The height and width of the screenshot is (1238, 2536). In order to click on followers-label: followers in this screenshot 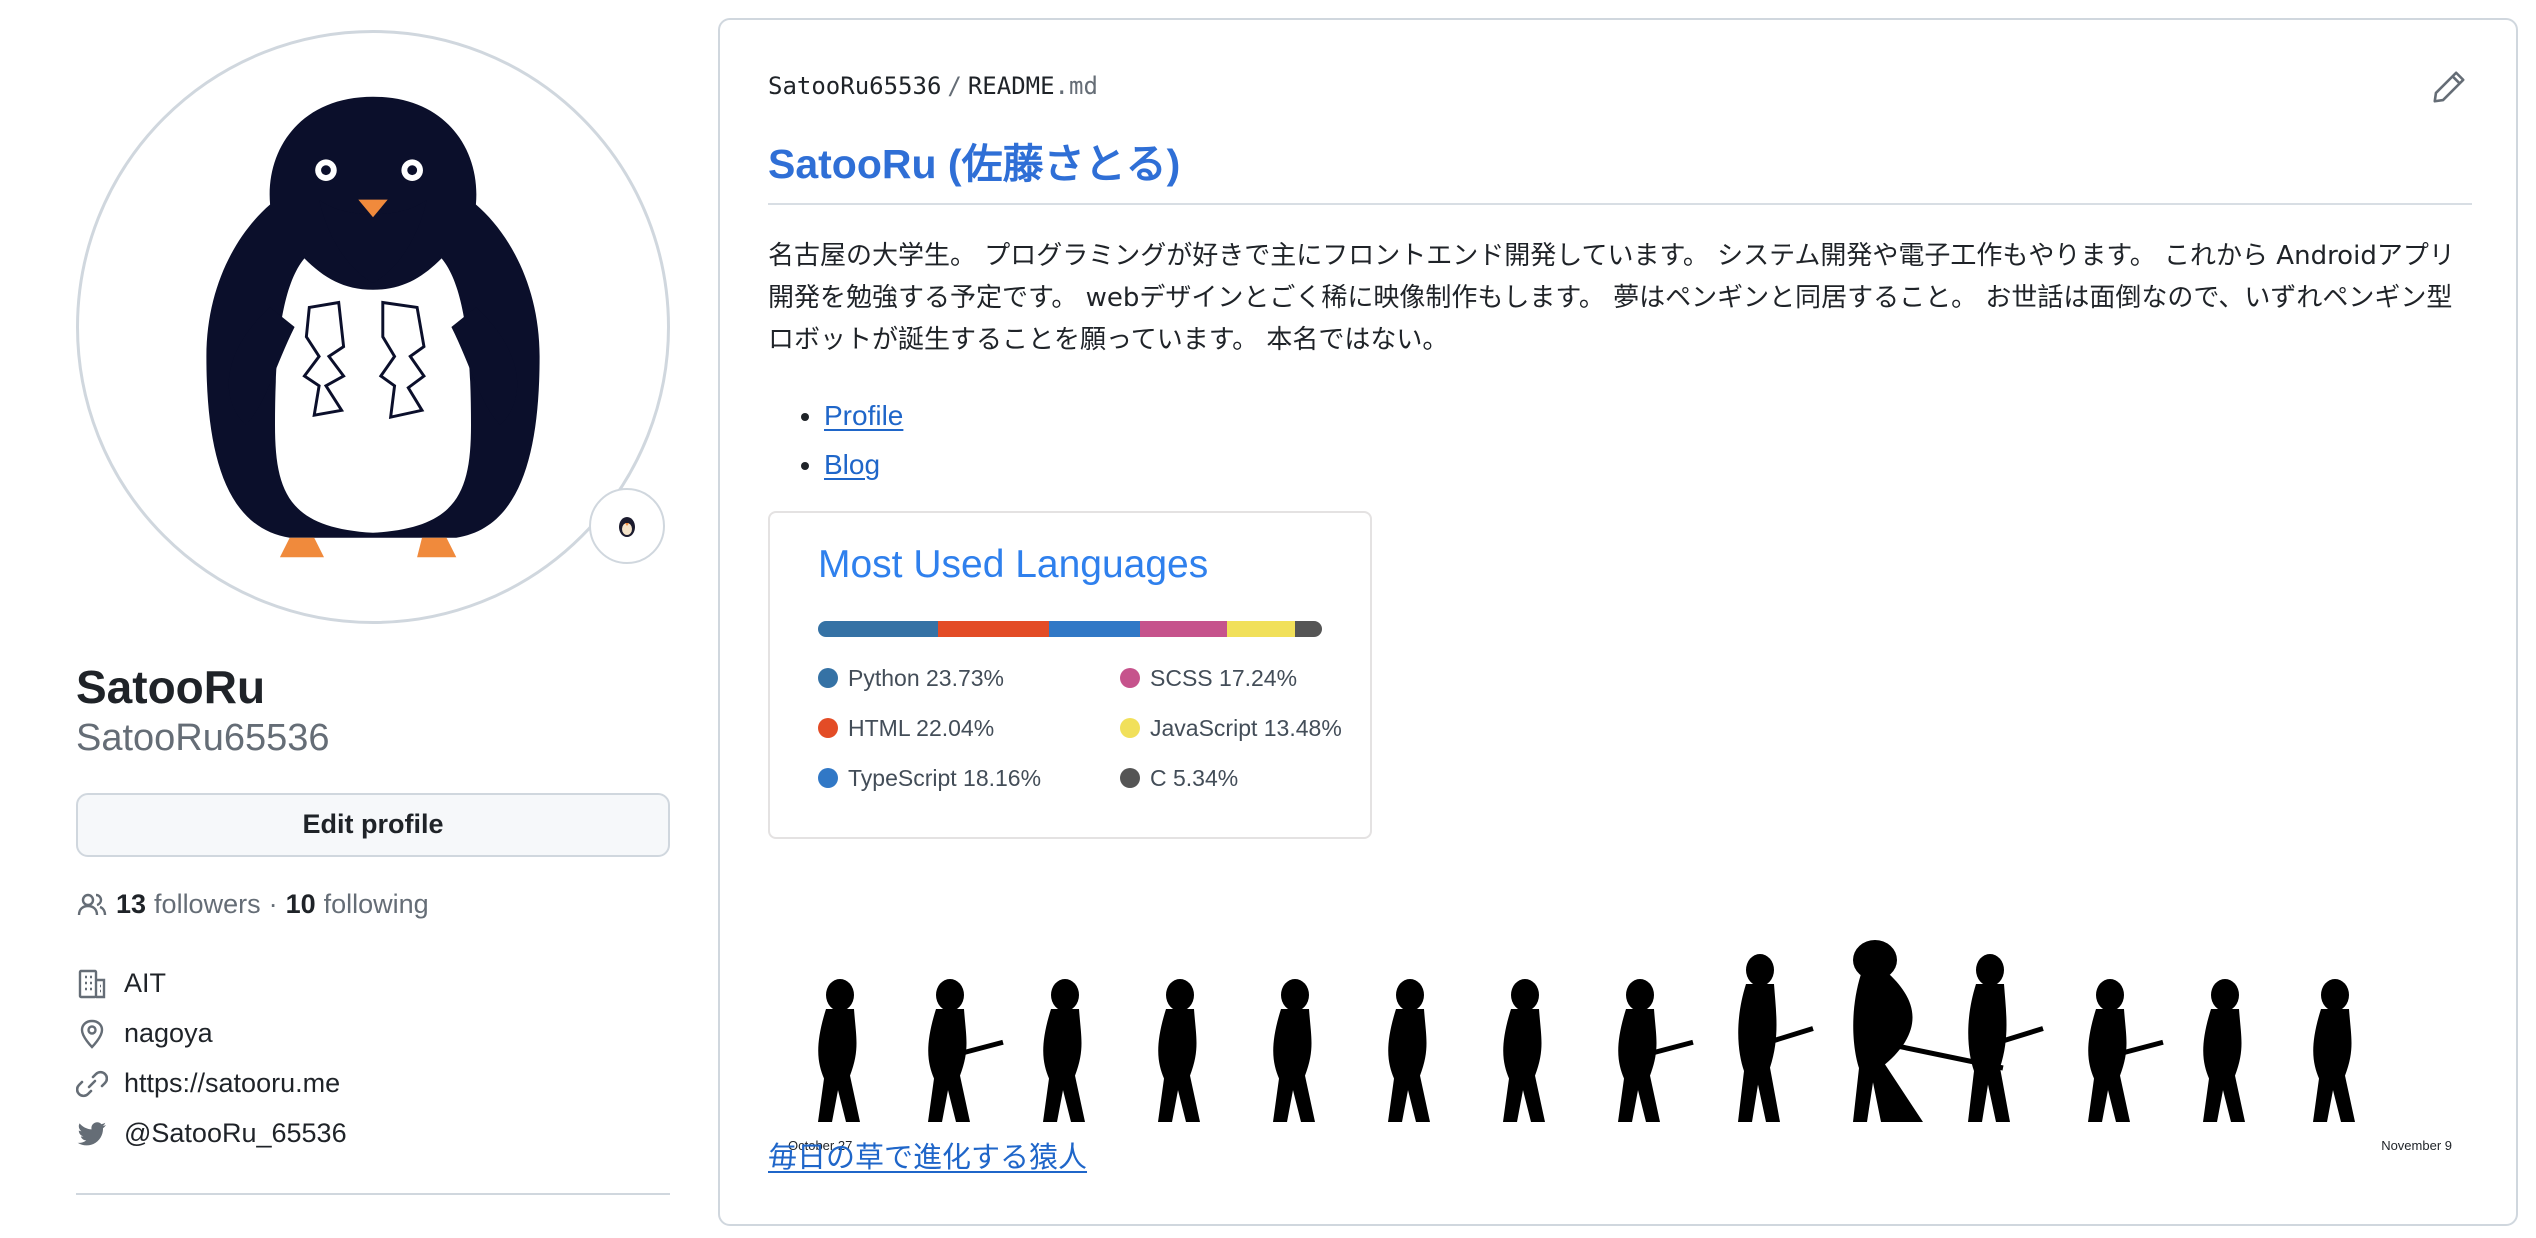, I will do `click(207, 904)`.